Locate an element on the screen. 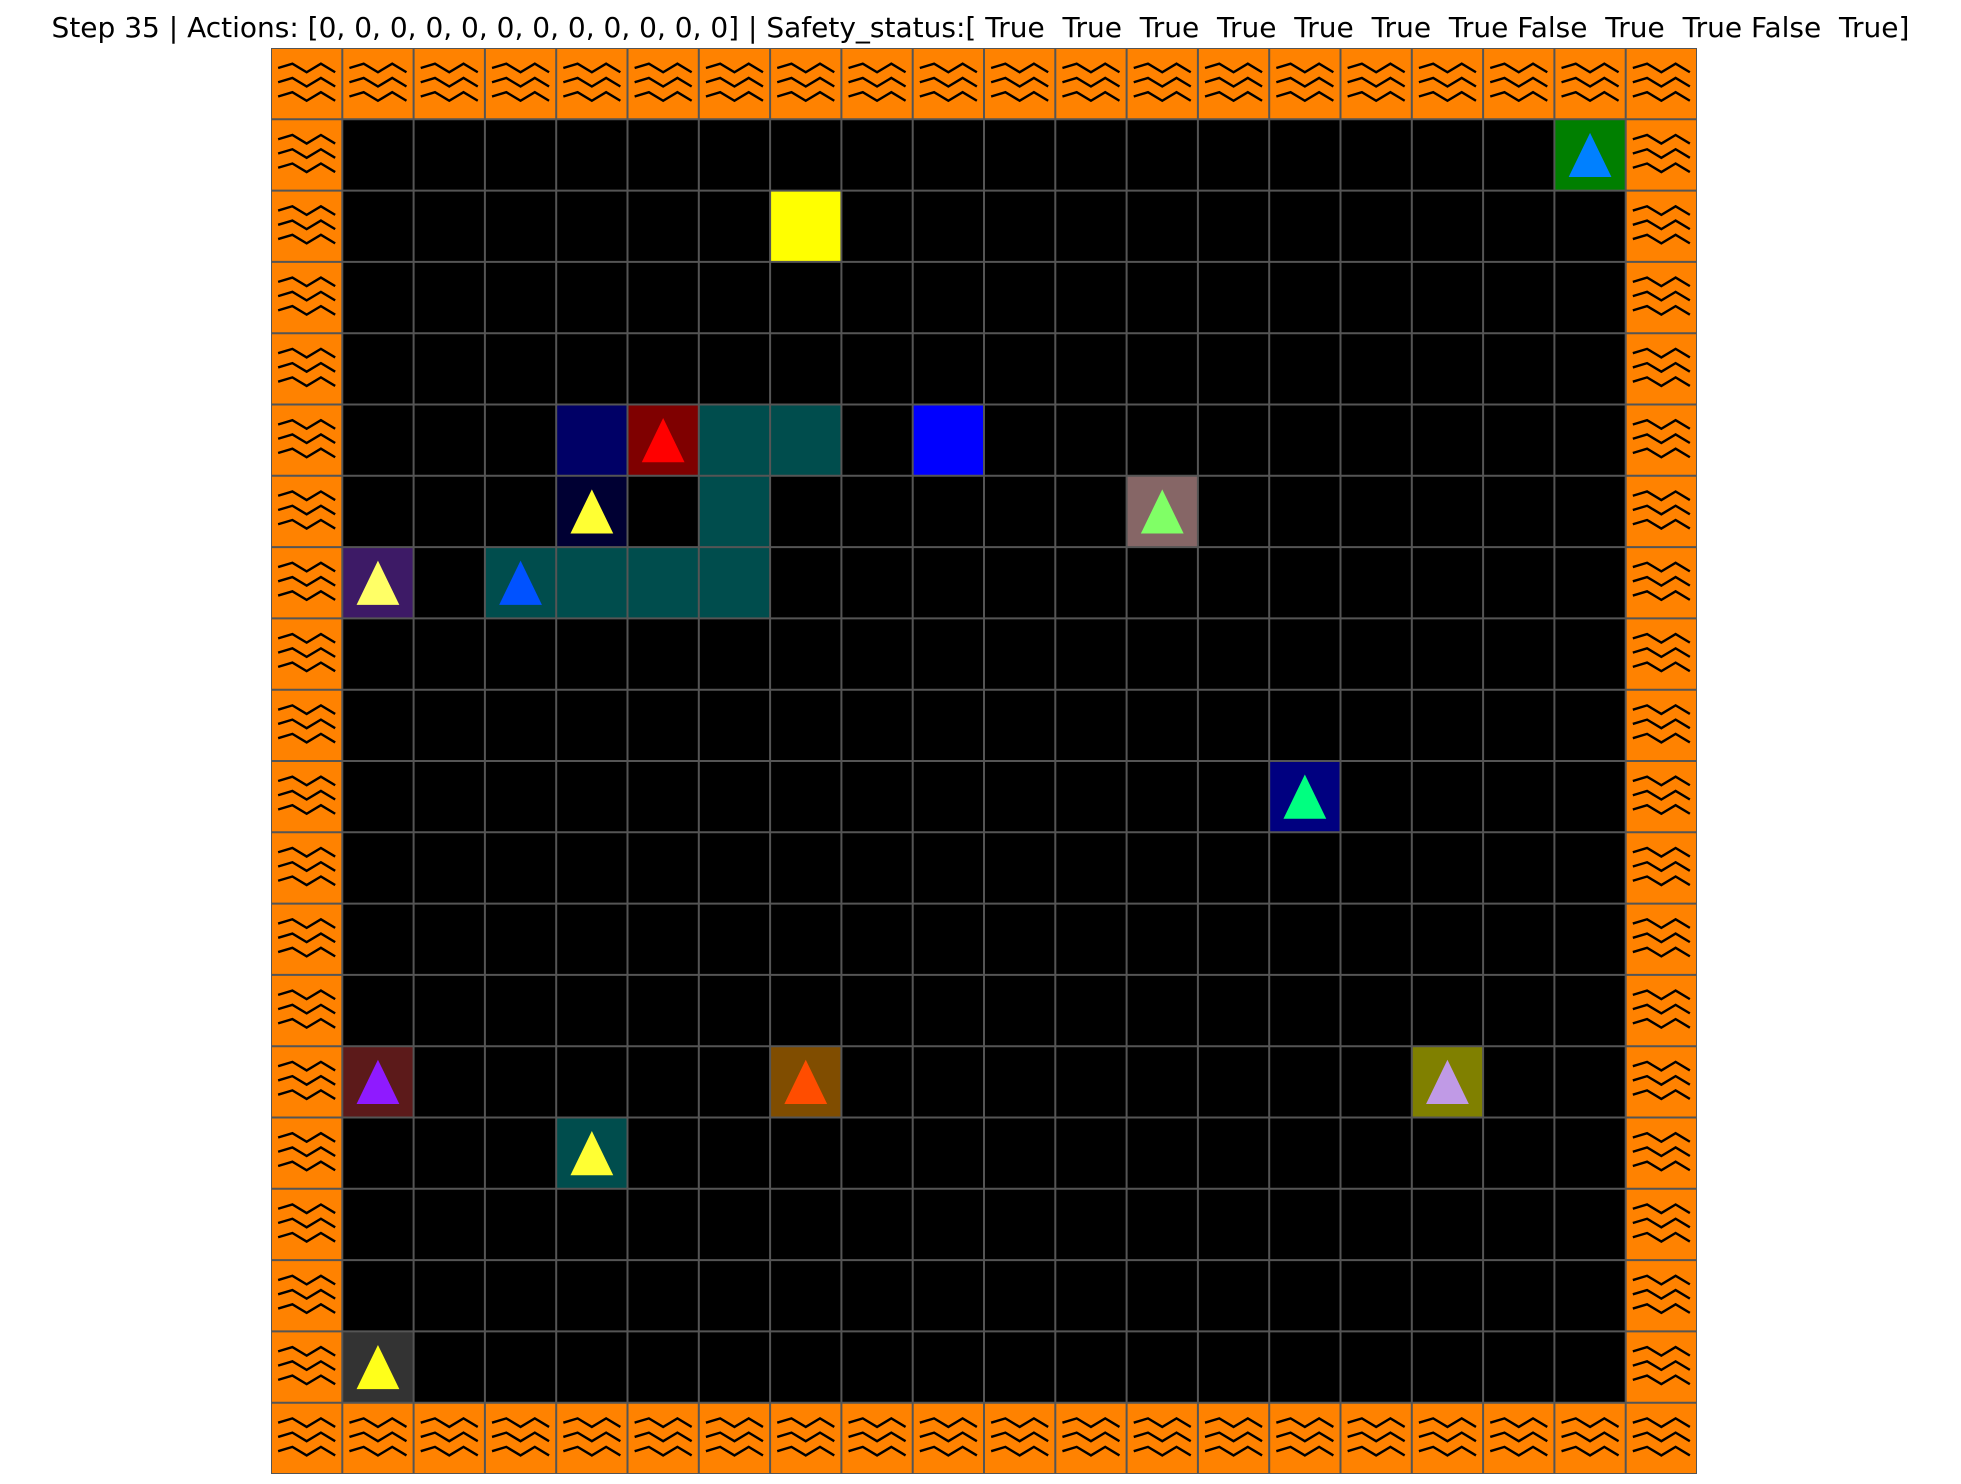 The width and height of the screenshot is (1961, 1484). navy-cell is located at coordinates (592, 440).